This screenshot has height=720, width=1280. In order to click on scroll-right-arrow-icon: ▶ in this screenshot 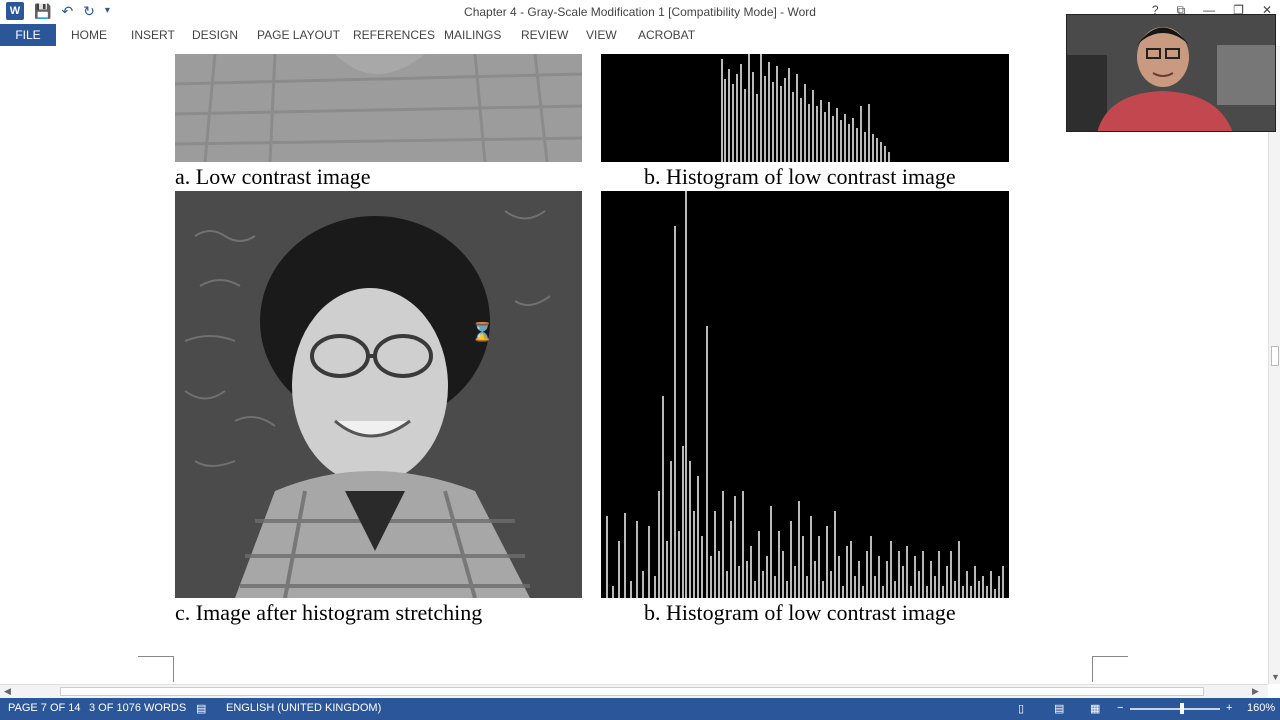, I will do `click(1255, 691)`.